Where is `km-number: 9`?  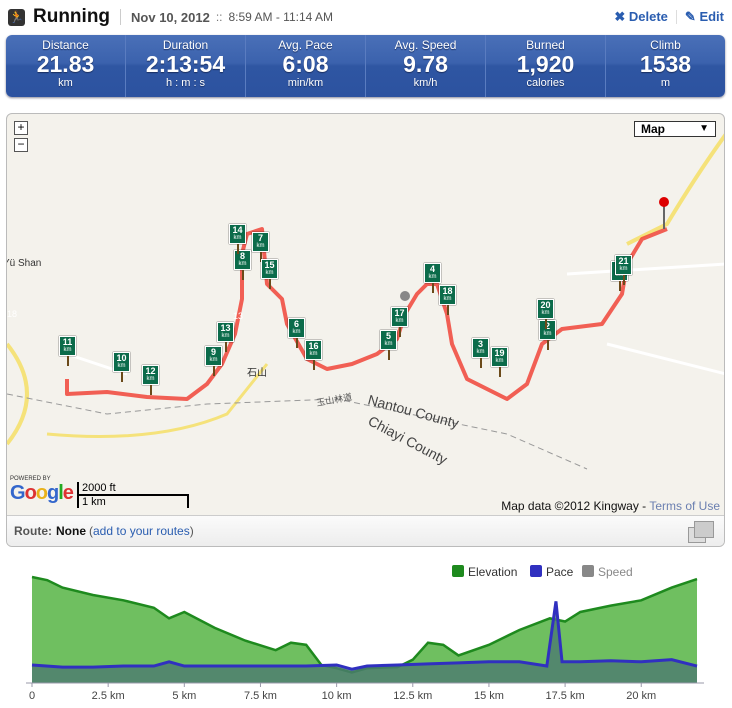
km-number: 9 is located at coordinates (213, 352).